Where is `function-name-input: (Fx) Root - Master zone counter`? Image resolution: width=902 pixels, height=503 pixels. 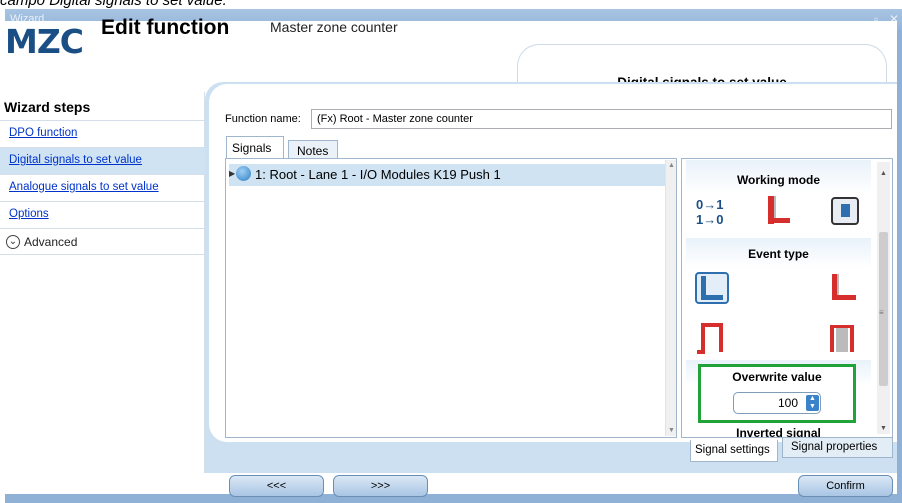
function-name-input: (Fx) Root - Master zone counter is located at coordinates (601, 119).